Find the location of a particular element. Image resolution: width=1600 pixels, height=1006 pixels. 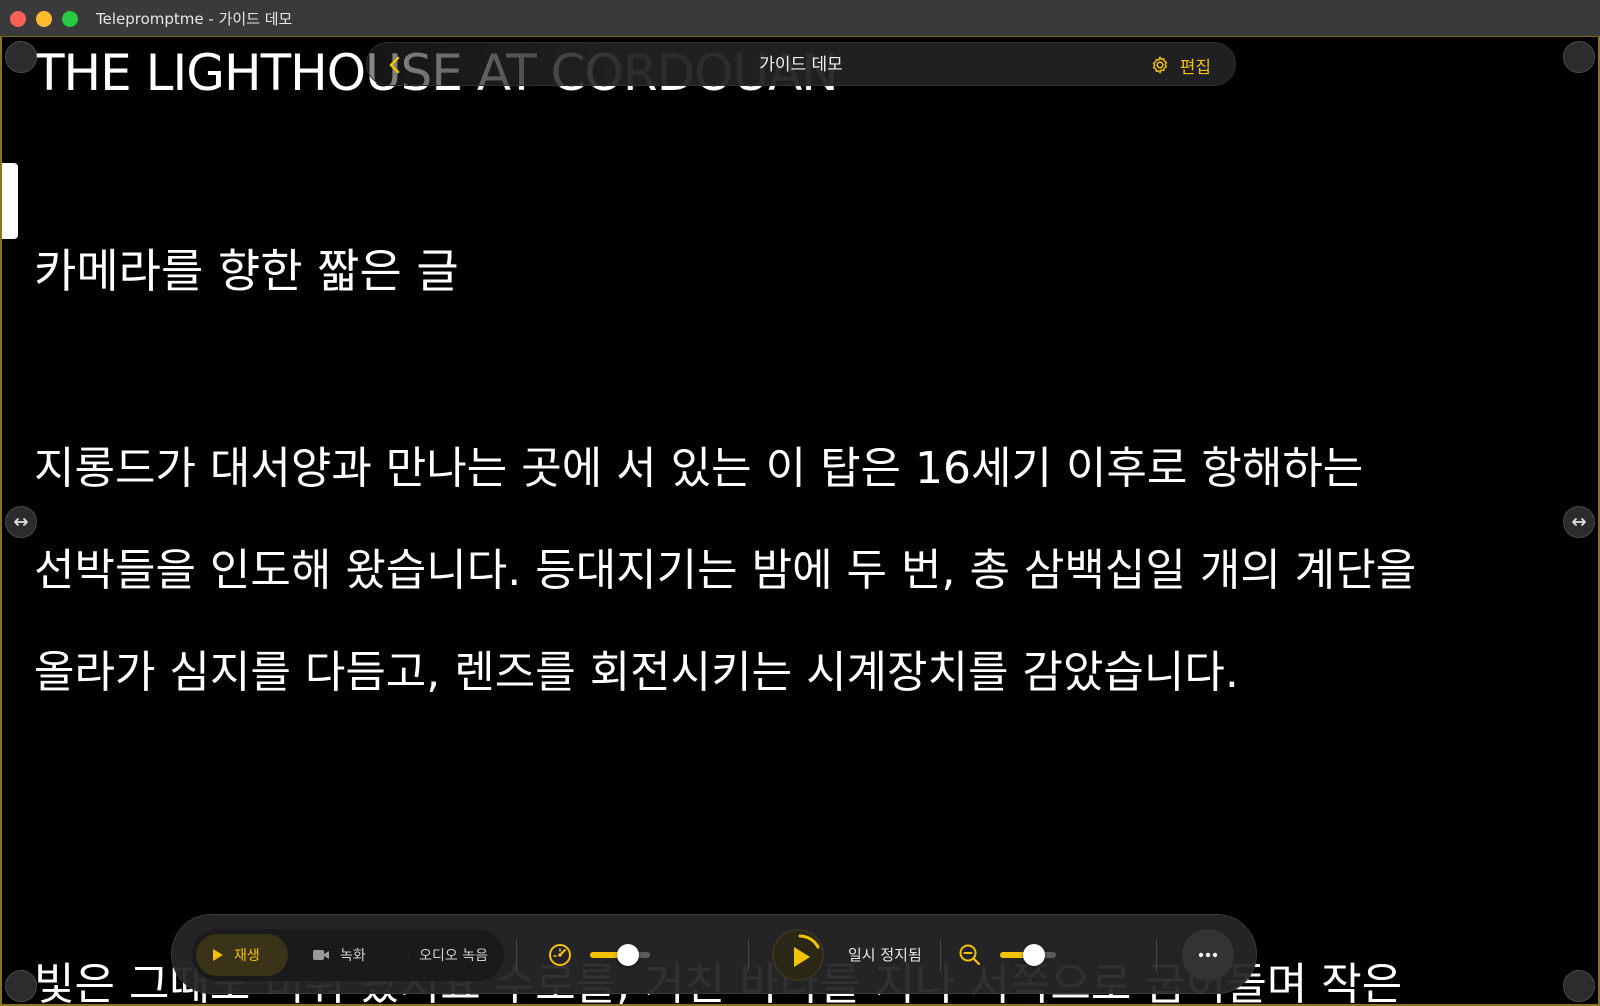

mode-record-button: 녹화 is located at coordinates (341, 955).